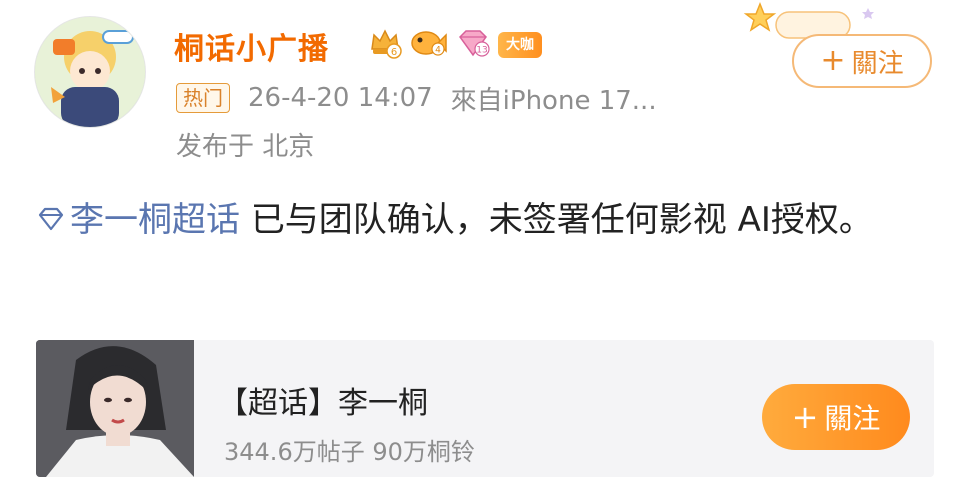  I want to click on fish-badge-level: 4, so click(438, 51).